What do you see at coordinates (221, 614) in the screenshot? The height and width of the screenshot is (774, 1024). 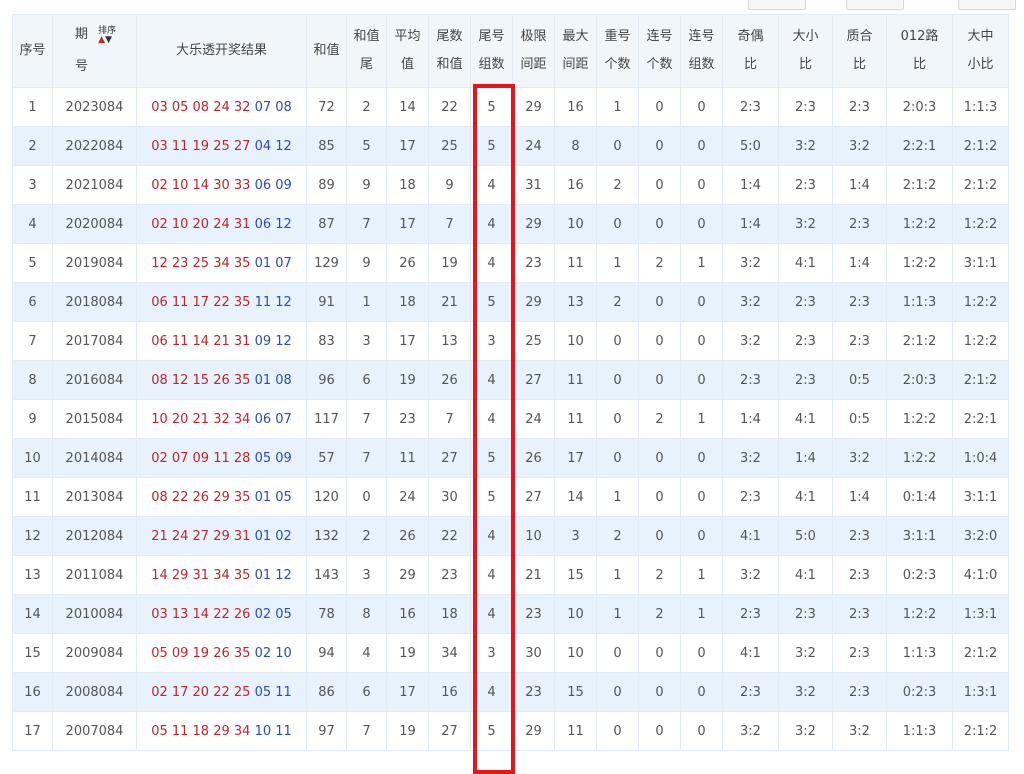 I see `cell-draw-result: 03 13 14 22 26 02 05` at bounding box center [221, 614].